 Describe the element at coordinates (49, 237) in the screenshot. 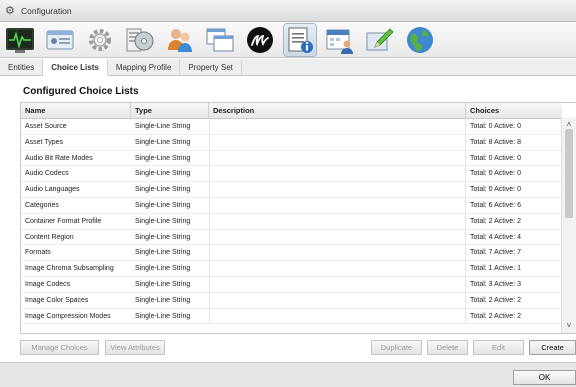

I see `cell-name: Content Region` at that location.